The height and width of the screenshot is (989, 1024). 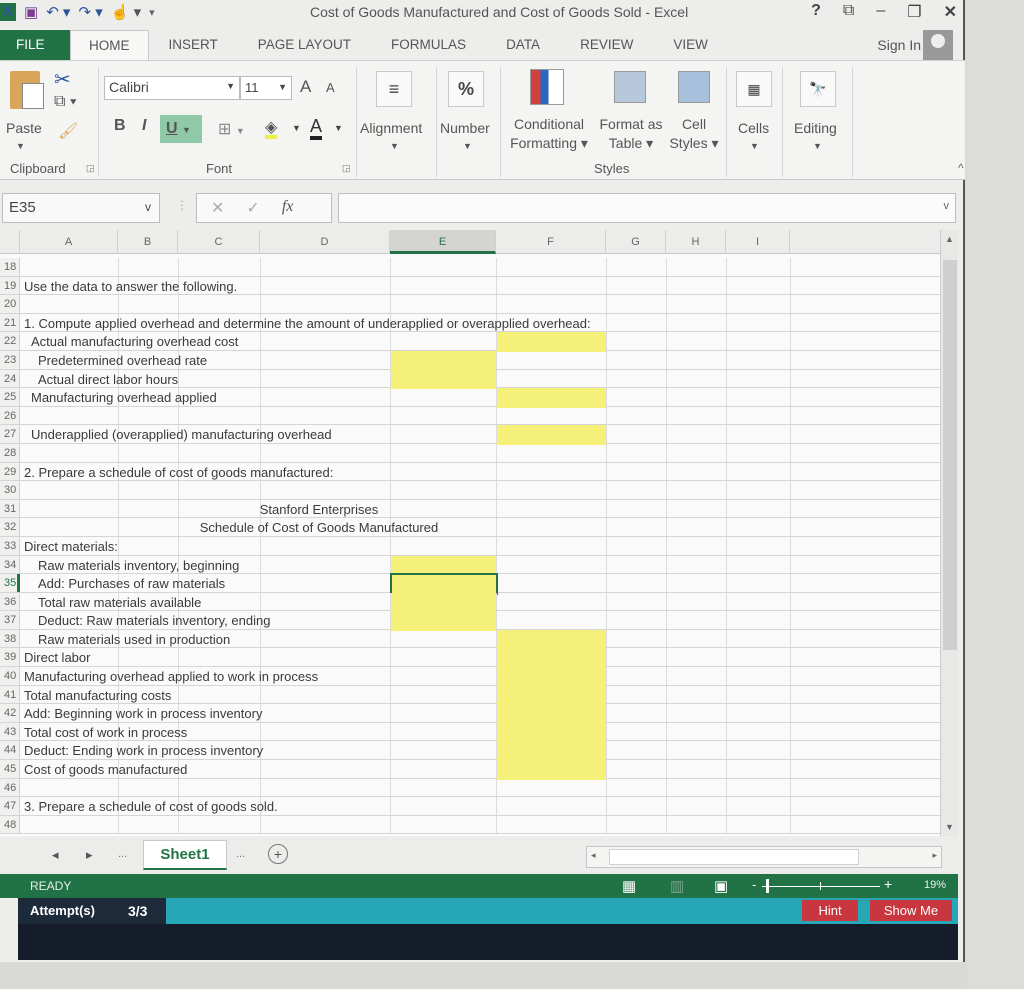 What do you see at coordinates (10, 676) in the screenshot?
I see `row-header: 40` at bounding box center [10, 676].